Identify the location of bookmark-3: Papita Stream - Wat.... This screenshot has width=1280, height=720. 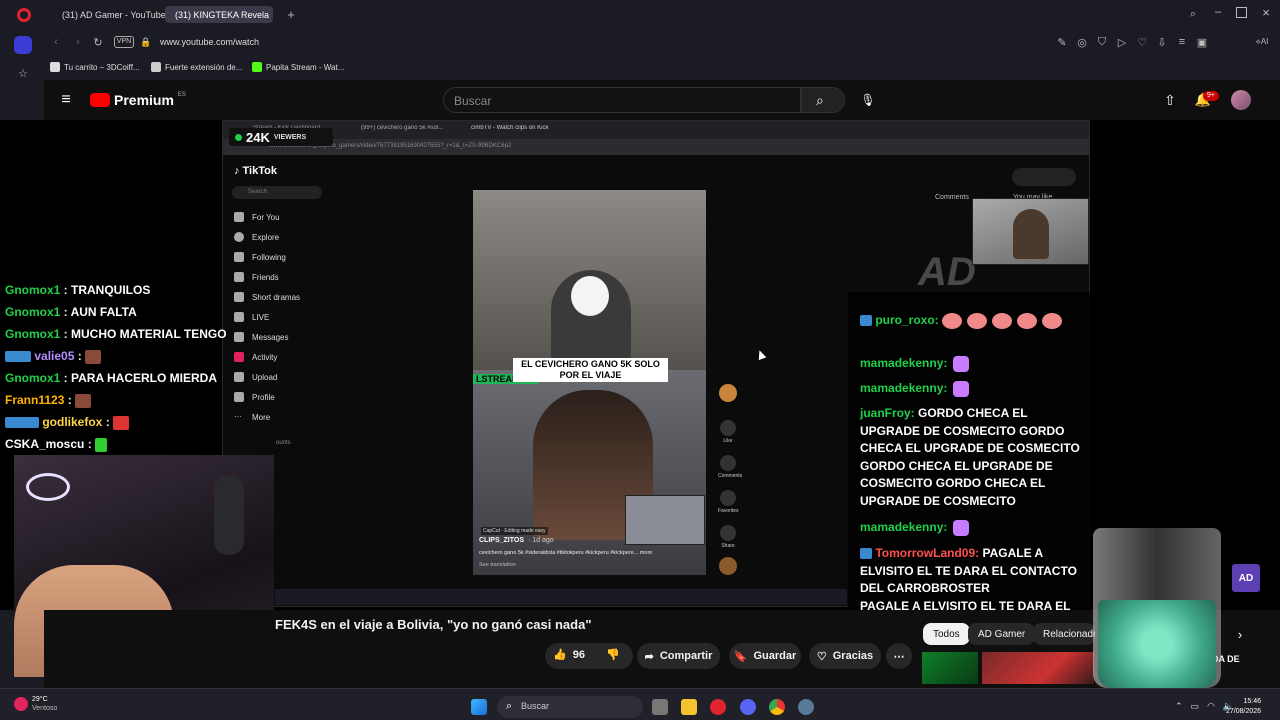
(298, 67).